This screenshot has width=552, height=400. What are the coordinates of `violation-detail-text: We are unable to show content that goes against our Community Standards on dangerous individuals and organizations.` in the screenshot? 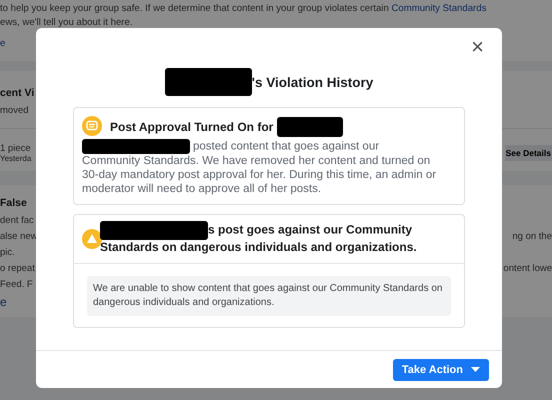 It's located at (269, 296).